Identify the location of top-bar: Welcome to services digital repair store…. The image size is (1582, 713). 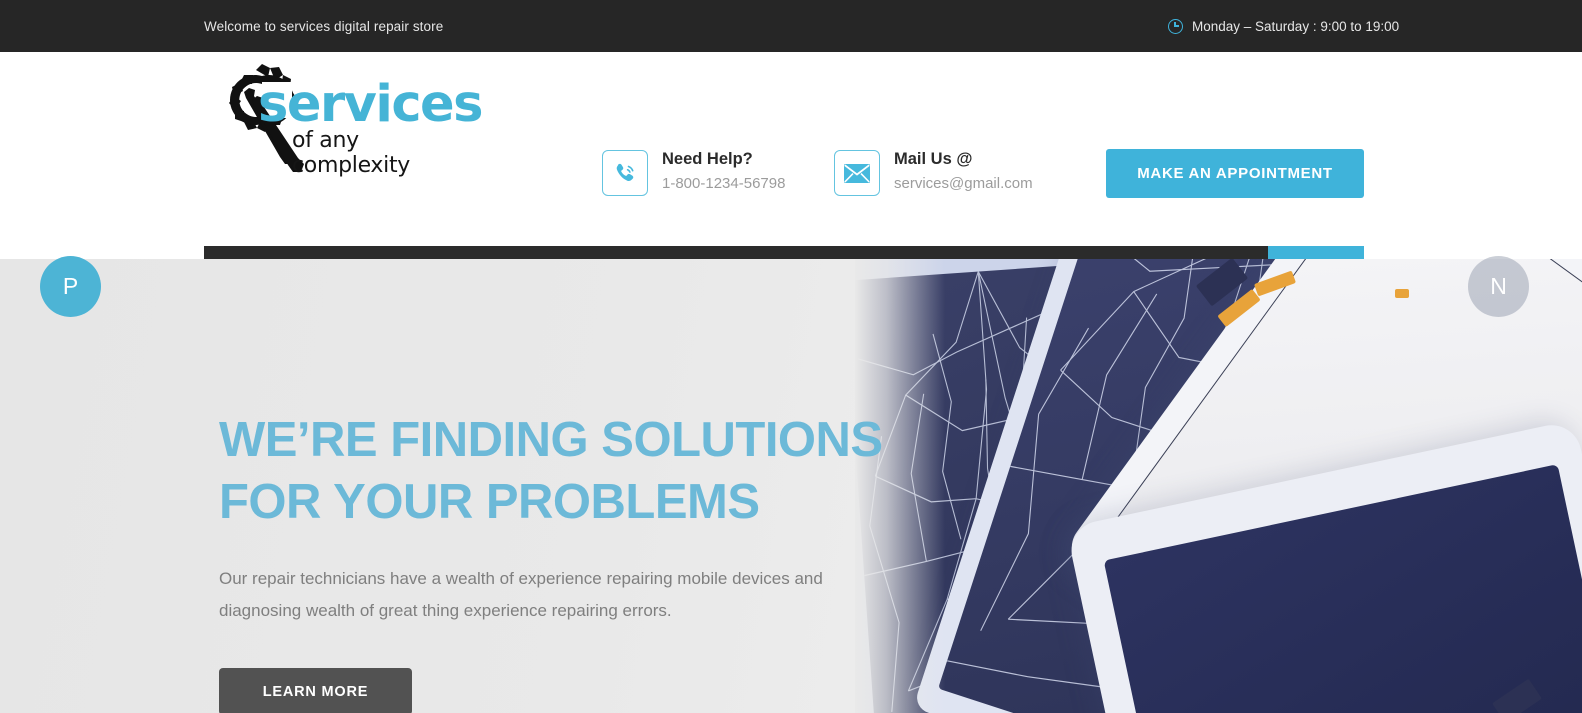
(791, 26).